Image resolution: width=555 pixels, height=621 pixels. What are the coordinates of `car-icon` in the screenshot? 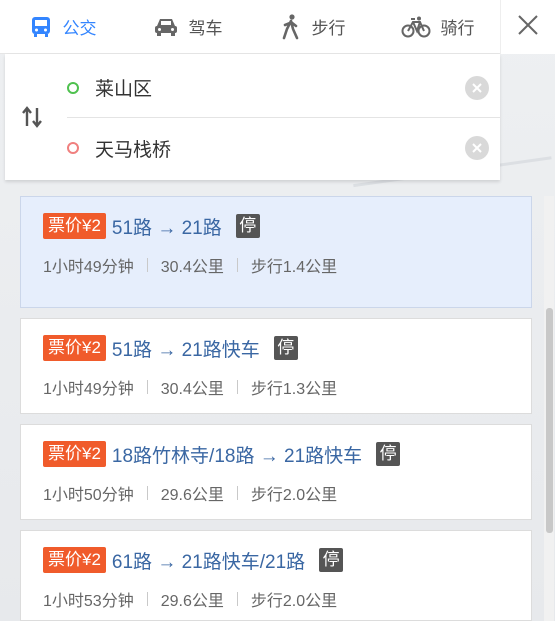 It's located at (166, 27).